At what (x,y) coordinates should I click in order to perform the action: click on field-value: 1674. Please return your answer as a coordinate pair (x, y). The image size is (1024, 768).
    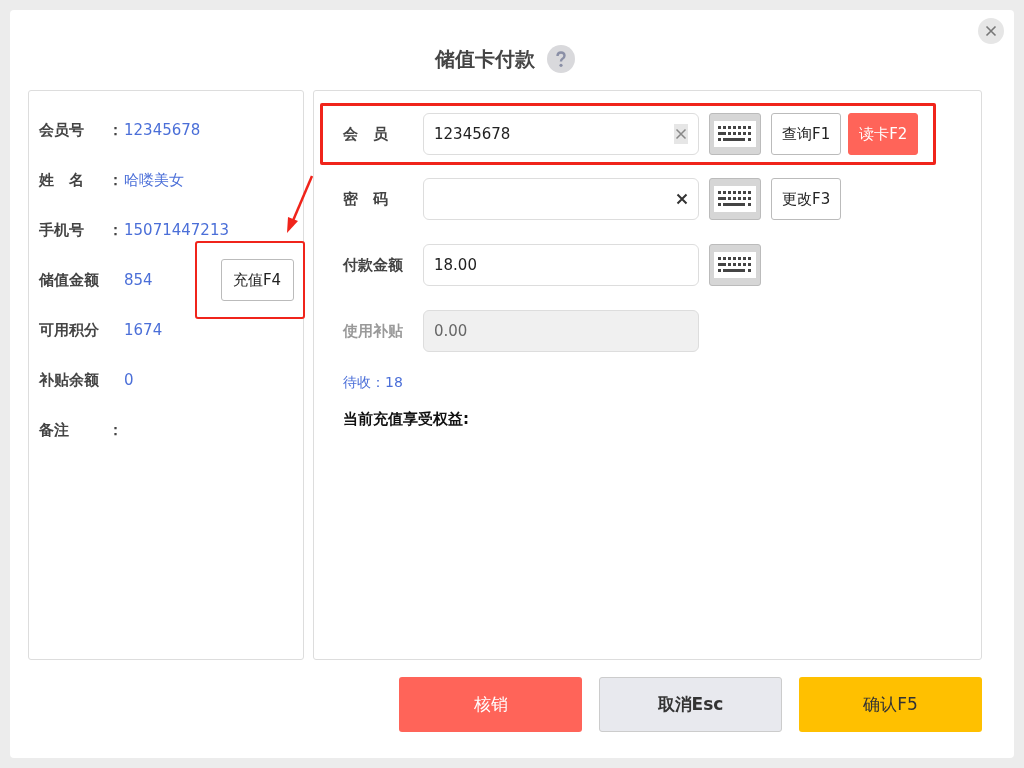
    Looking at the image, I should click on (143, 330).